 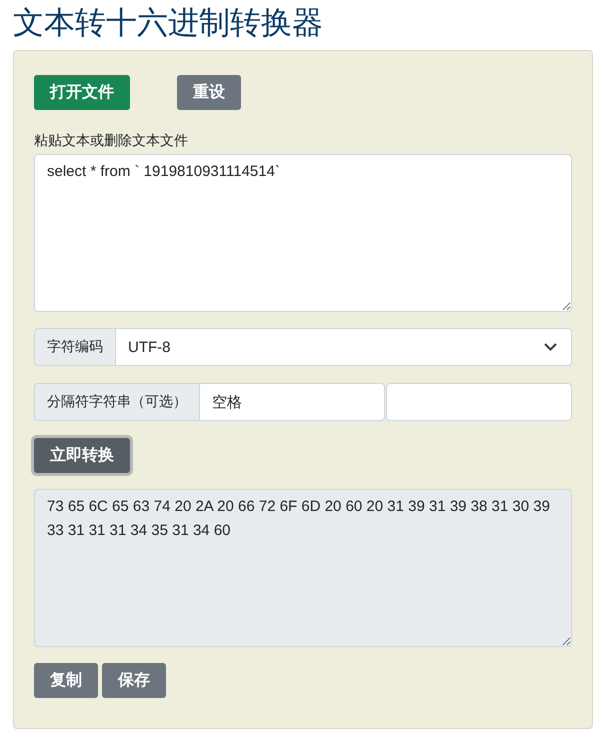 What do you see at coordinates (479, 402) in the screenshot?
I see `input-field` at bounding box center [479, 402].